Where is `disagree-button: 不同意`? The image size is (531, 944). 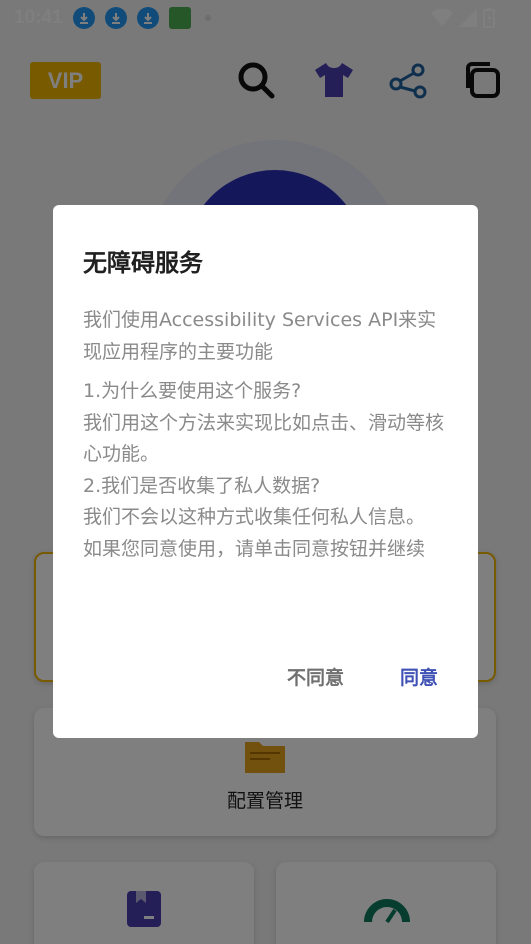
disagree-button: 不同意 is located at coordinates (315, 676).